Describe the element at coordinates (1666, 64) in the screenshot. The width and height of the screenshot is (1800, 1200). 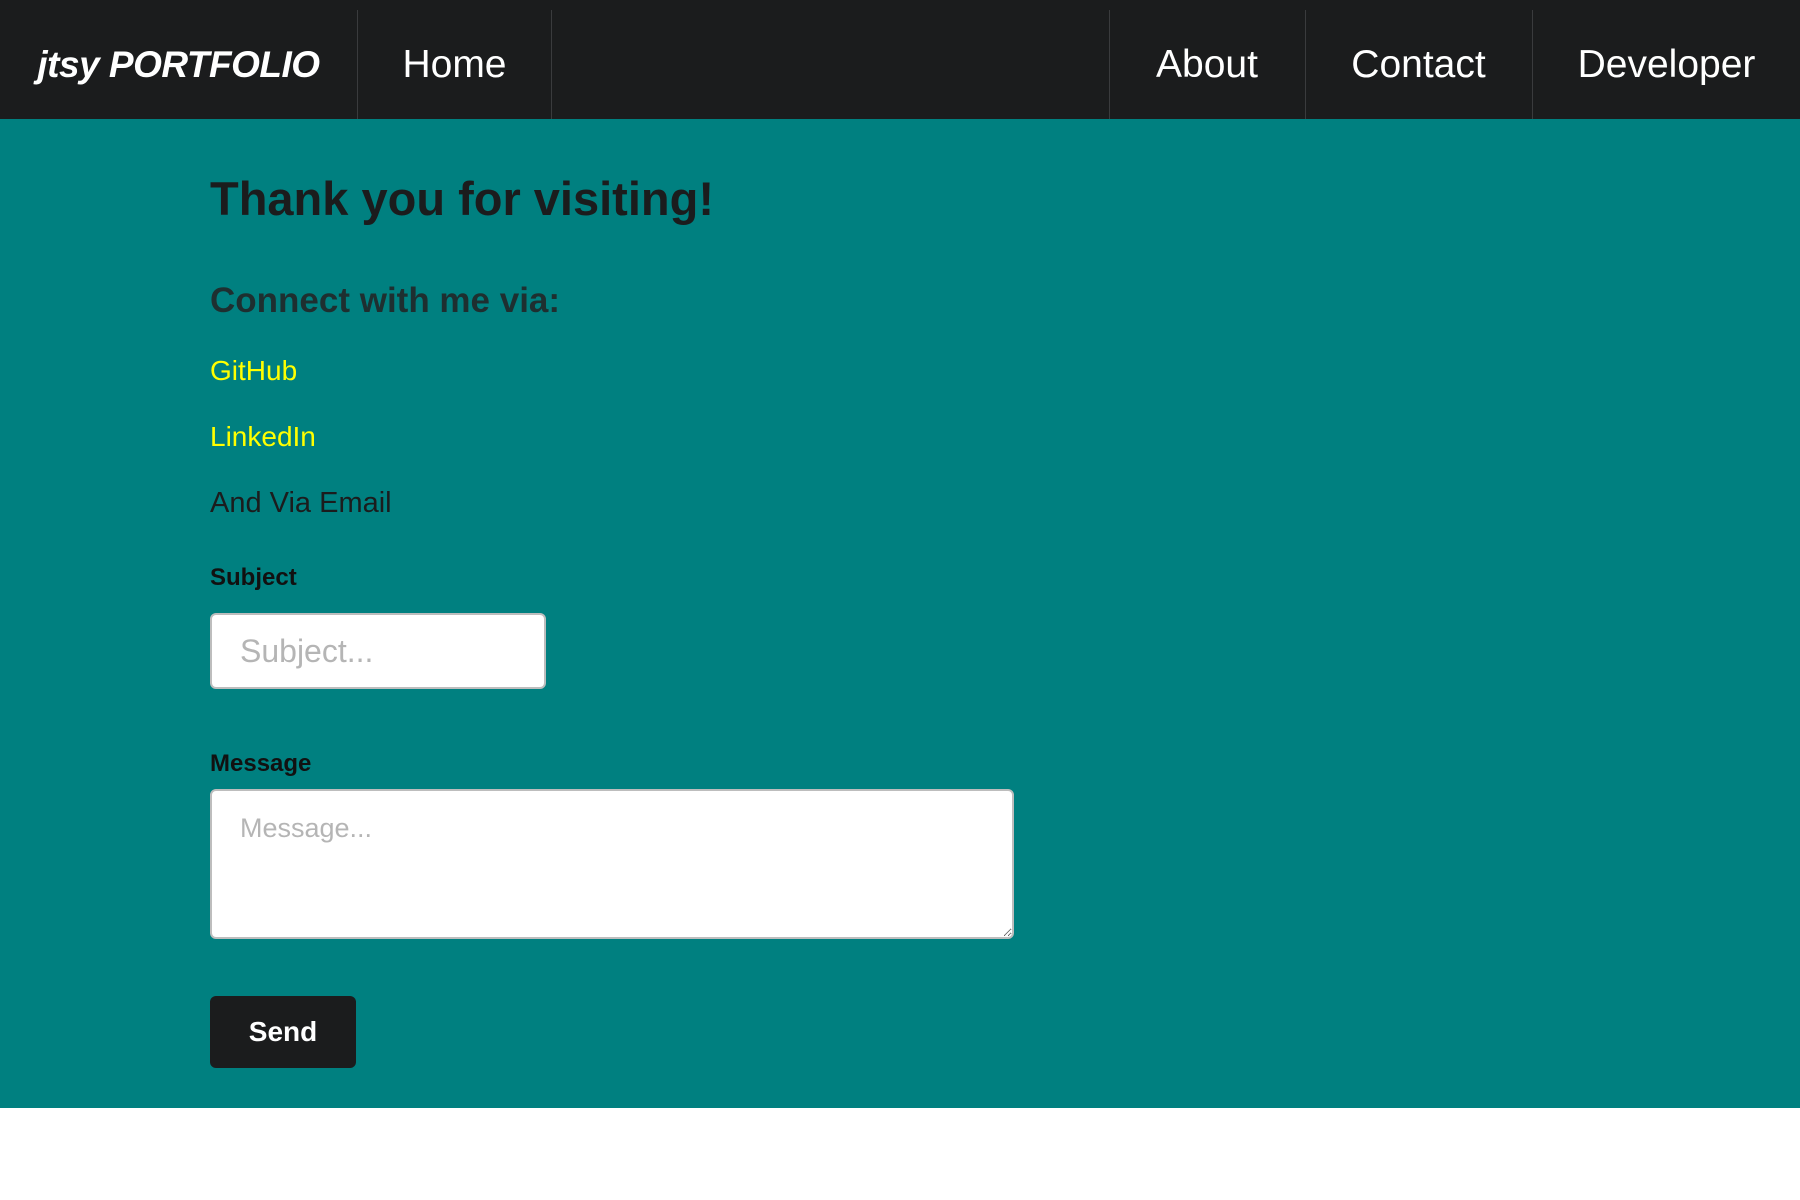
I see `nav-developer-link: Developer` at that location.